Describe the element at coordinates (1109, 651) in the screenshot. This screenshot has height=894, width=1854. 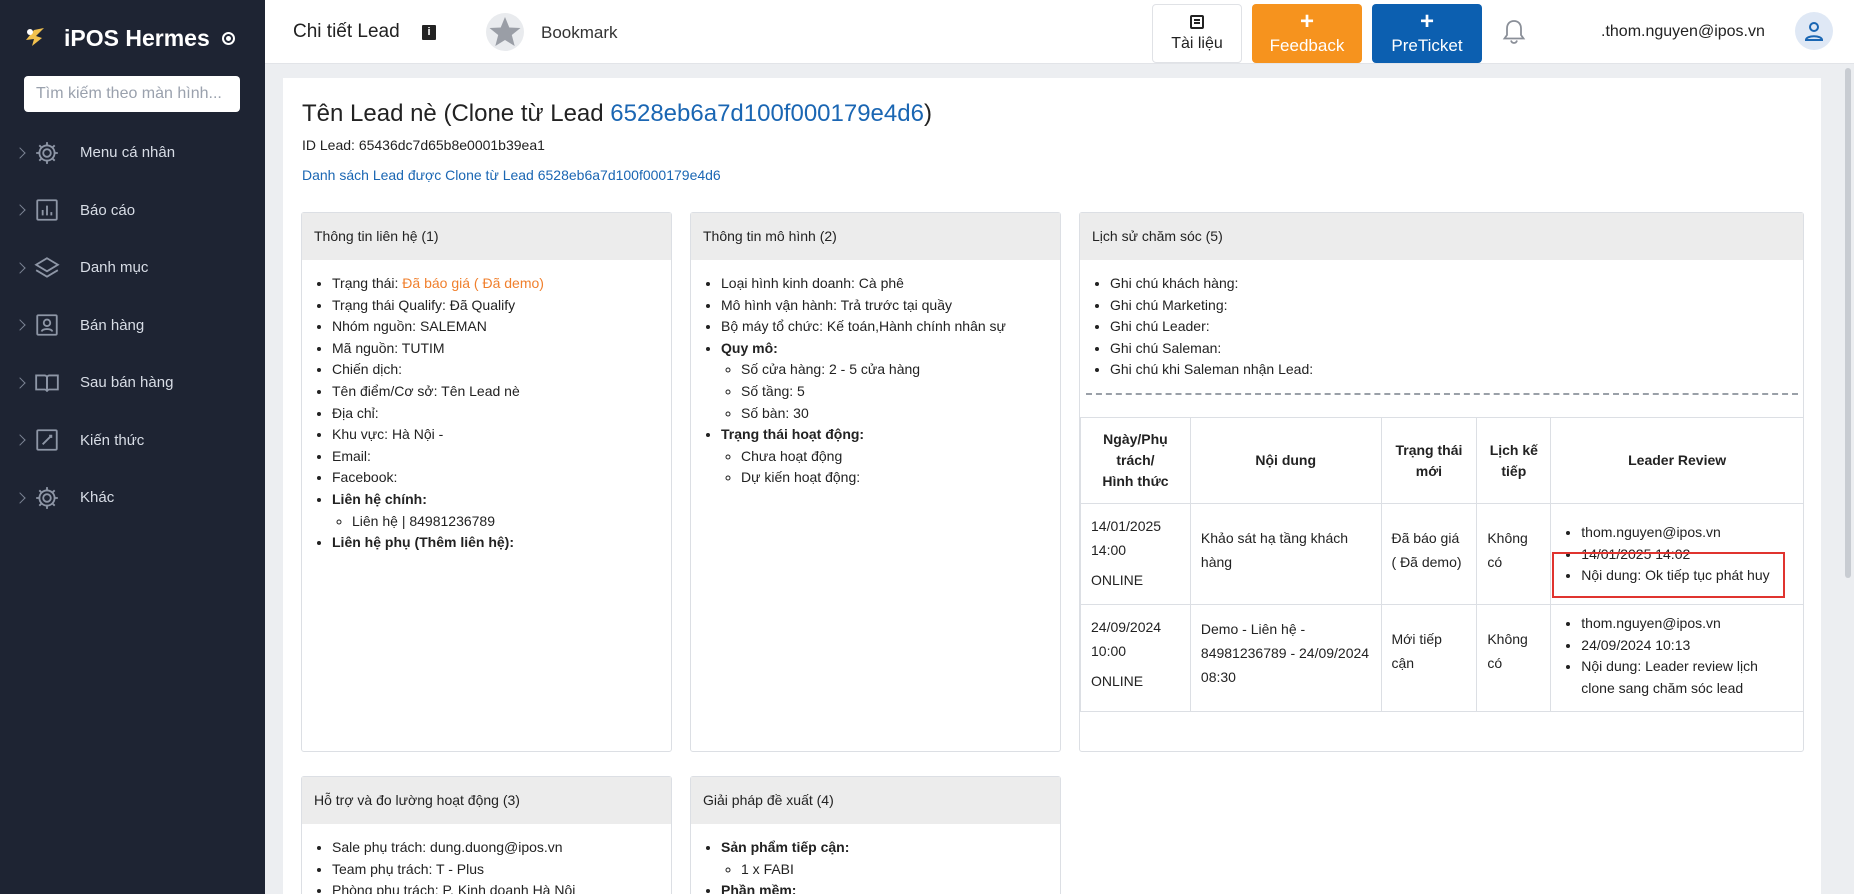
I see `time: 10:00` at that location.